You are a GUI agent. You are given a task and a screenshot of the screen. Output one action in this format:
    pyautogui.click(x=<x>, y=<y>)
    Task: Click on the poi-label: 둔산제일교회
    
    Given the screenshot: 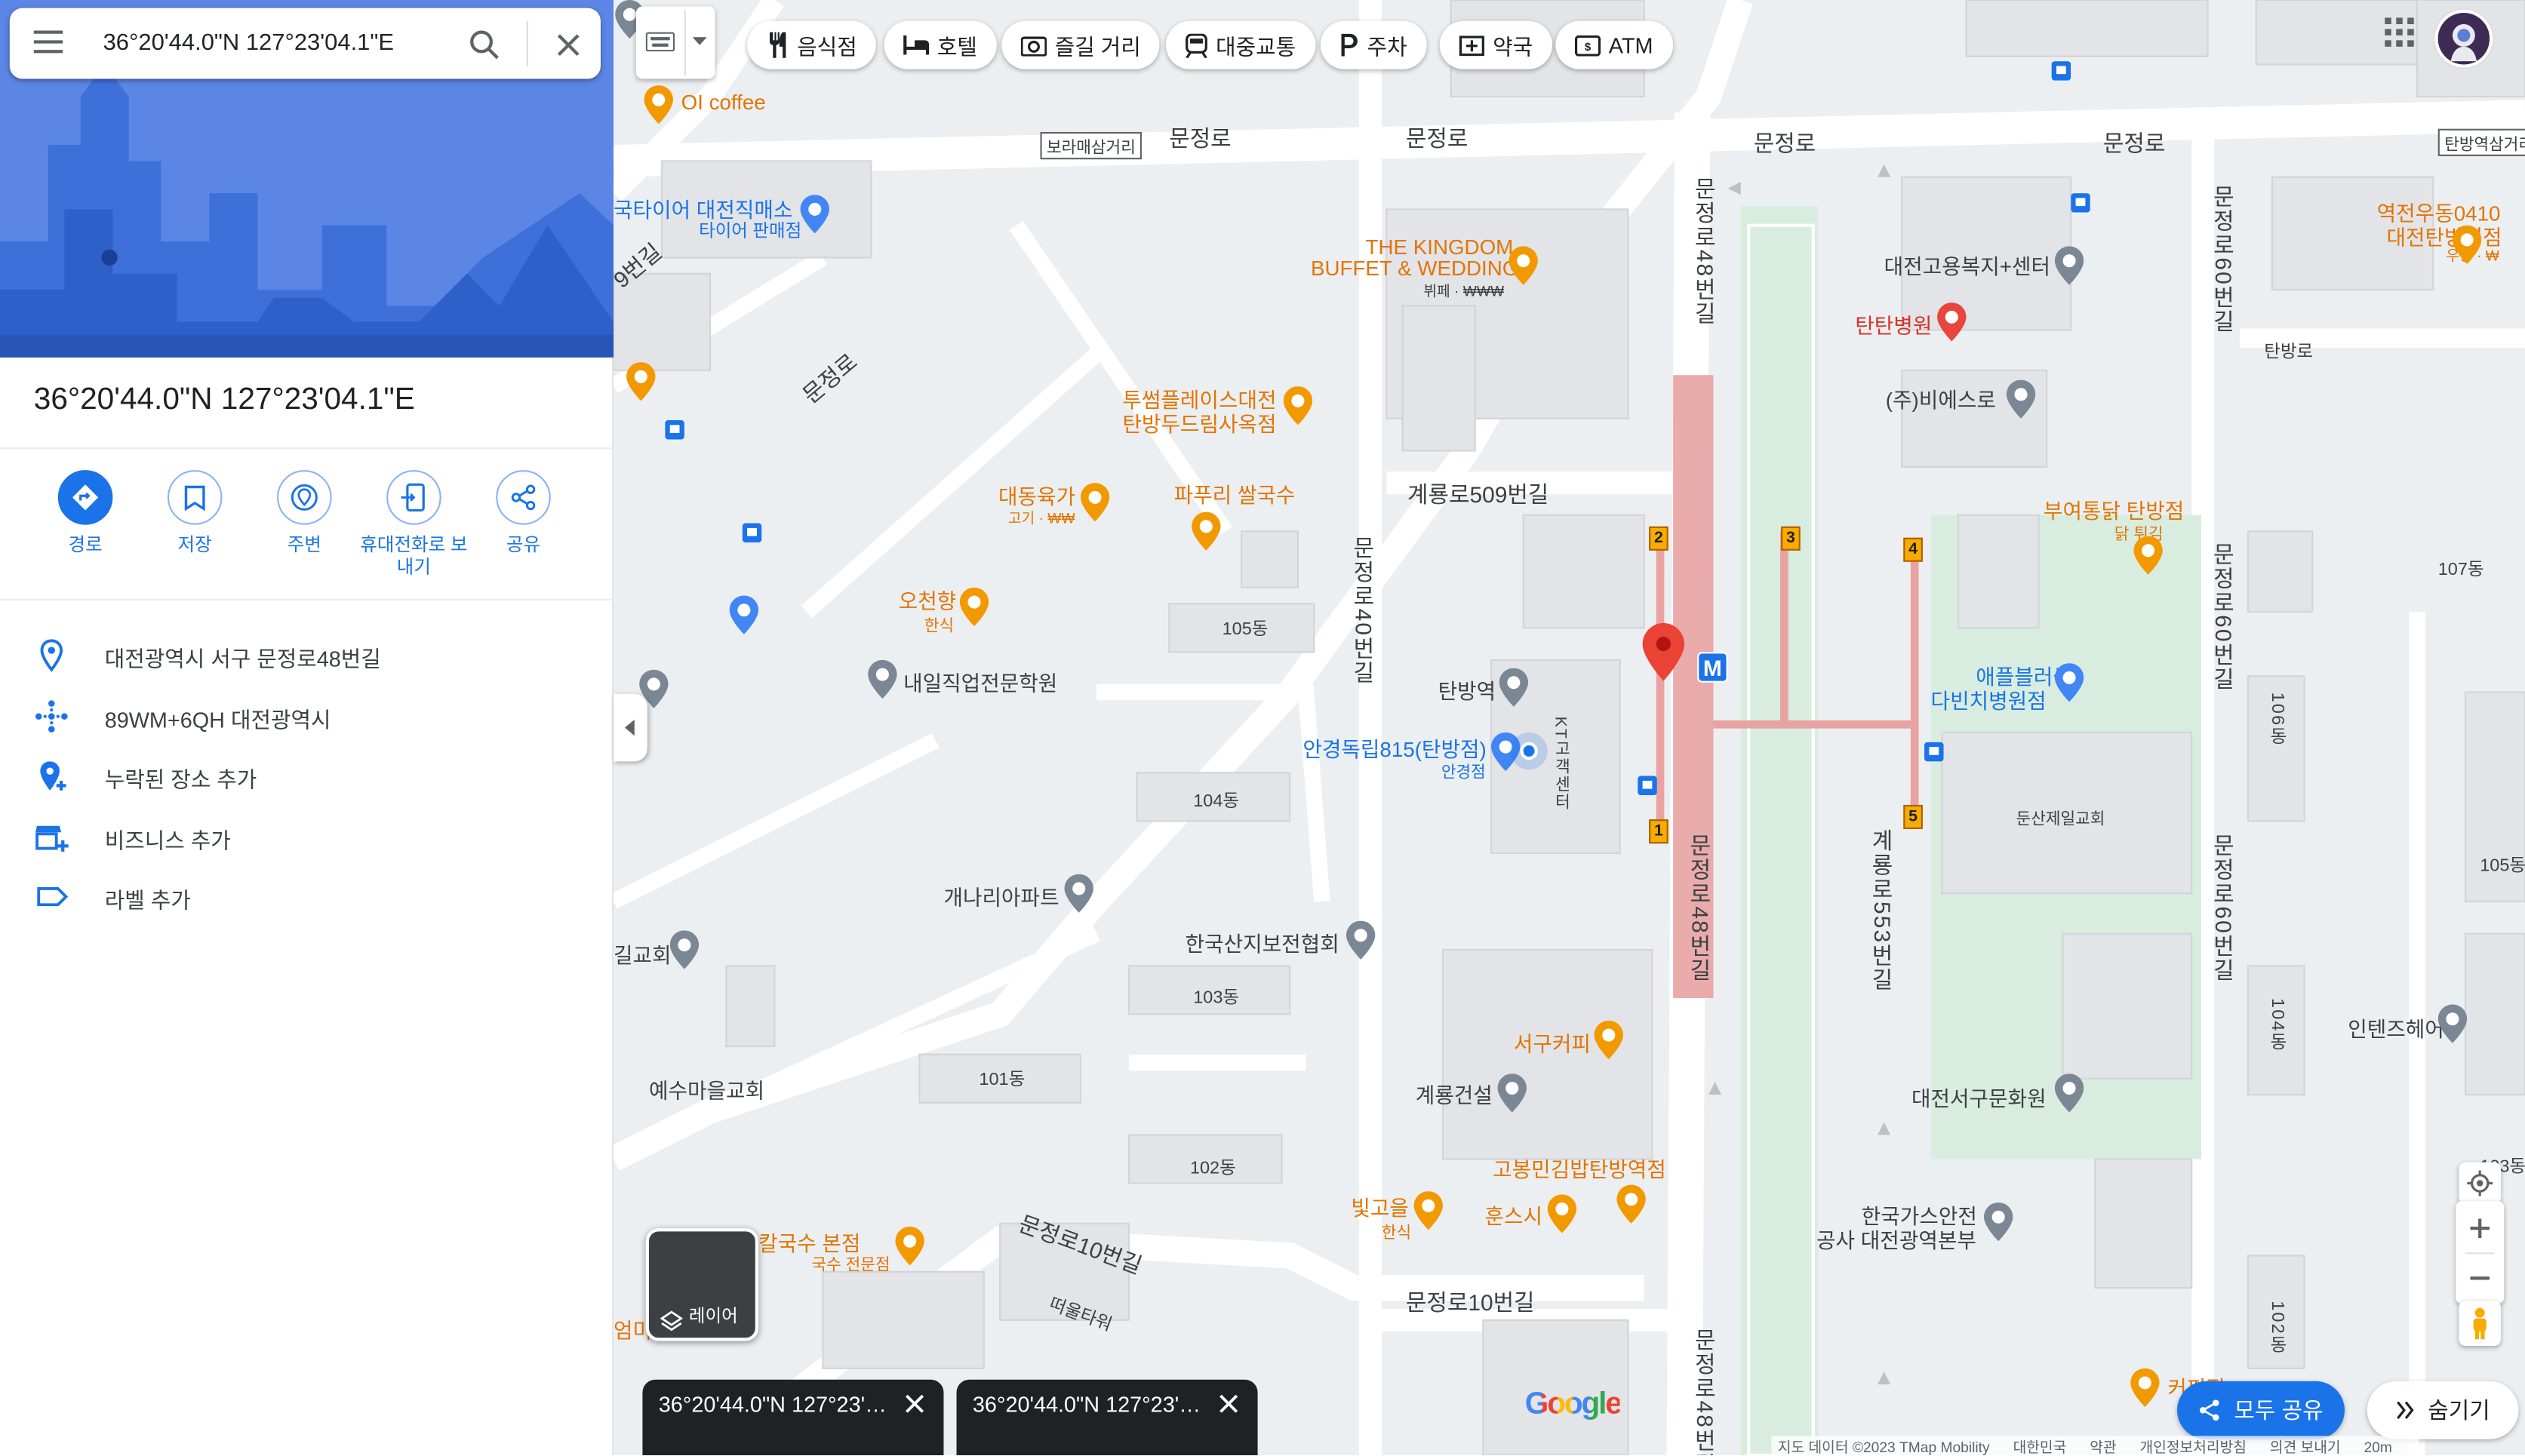 What is the action you would take?
    pyautogui.click(x=2061, y=816)
    